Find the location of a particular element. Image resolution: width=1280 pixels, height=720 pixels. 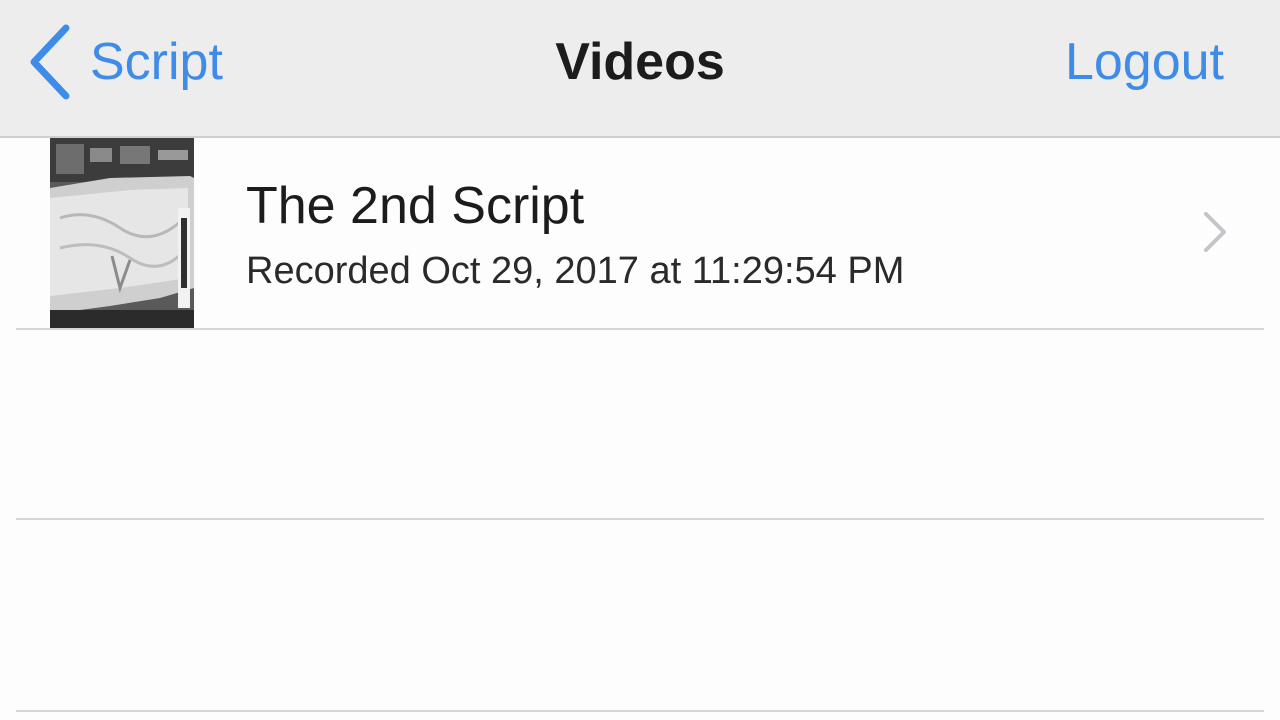

video-recorded-date: Recorded Oct 29, 2017 at 11:29:54 PM is located at coordinates (575, 271).